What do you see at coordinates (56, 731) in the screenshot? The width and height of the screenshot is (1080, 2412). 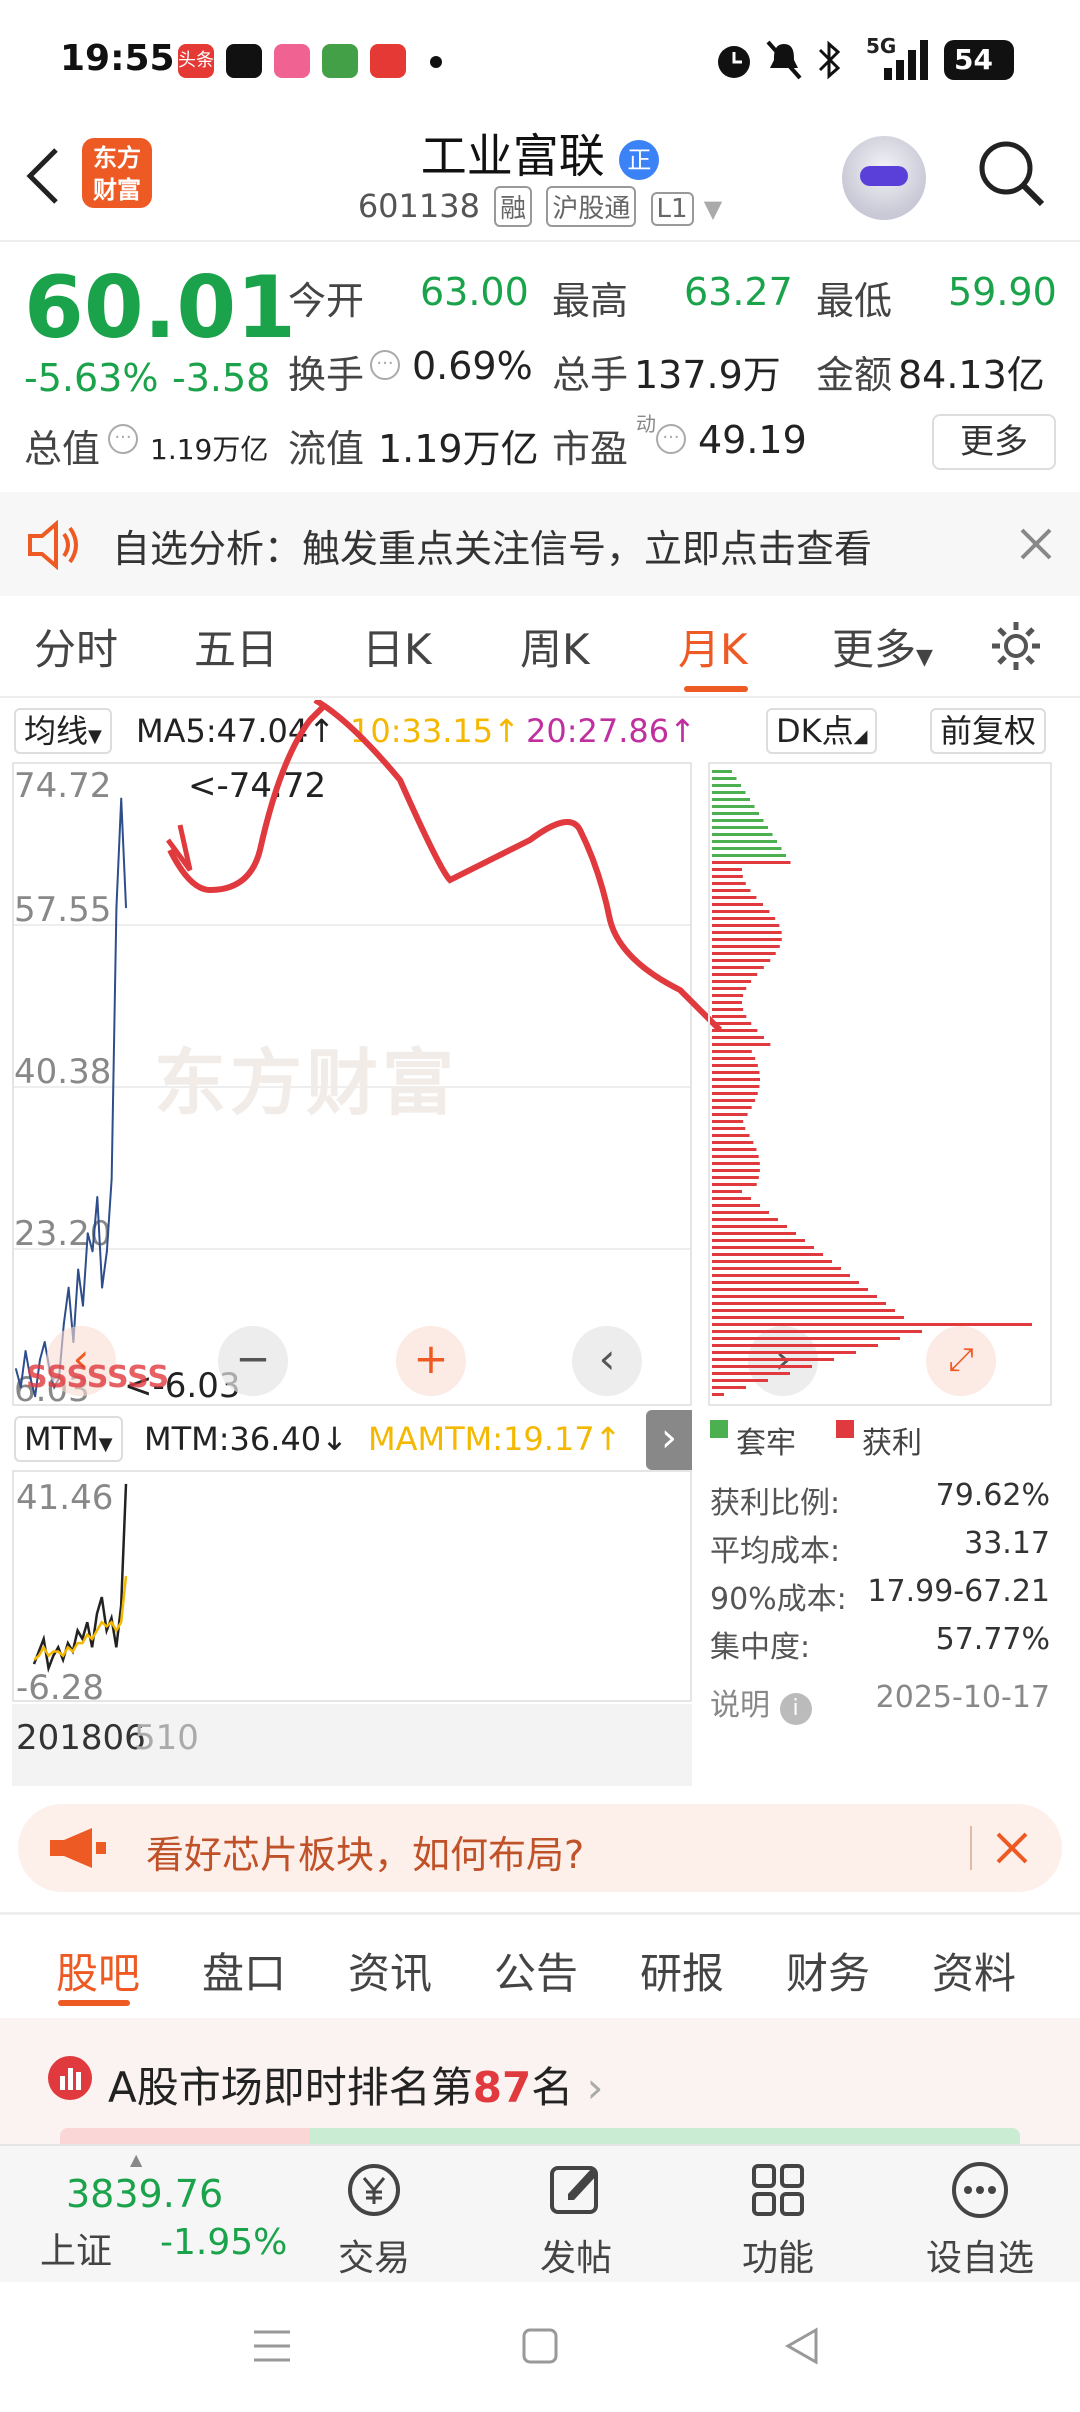 I see `ma-select-label: 均线` at bounding box center [56, 731].